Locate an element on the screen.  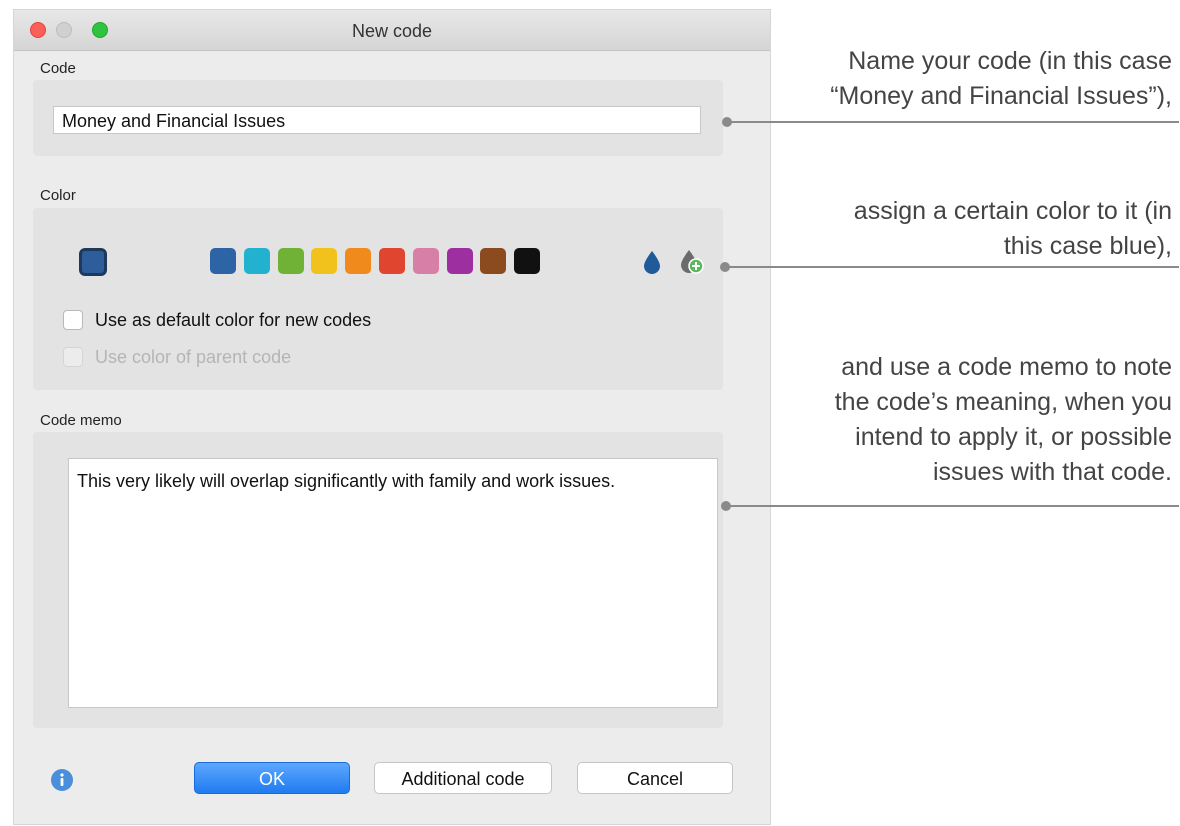
annotation-code-name-line-1: Name your code (in this case is located at coordinates (1010, 61).